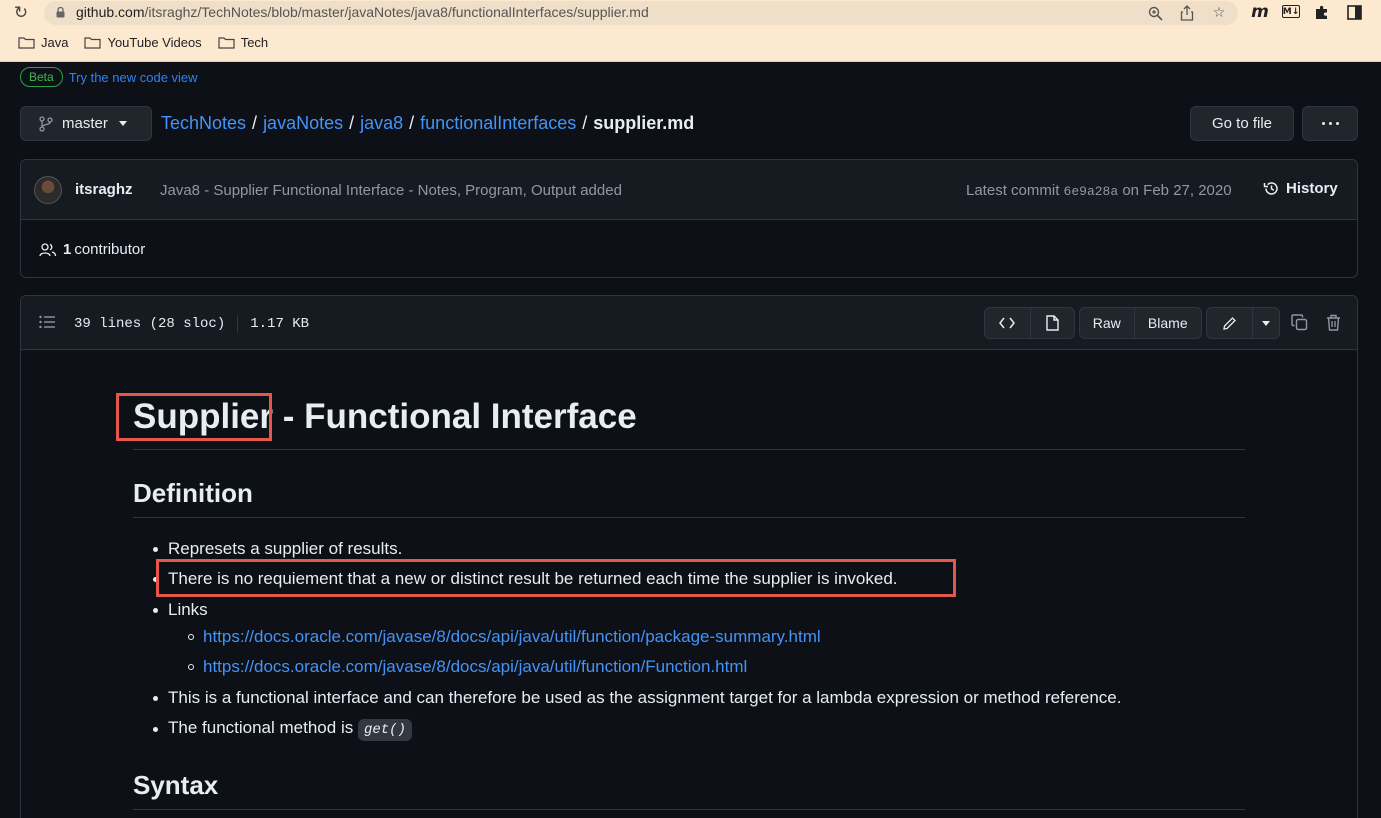 The width and height of the screenshot is (1381, 818). Describe the element at coordinates (1300, 188) in the screenshot. I see `history-button: History` at that location.